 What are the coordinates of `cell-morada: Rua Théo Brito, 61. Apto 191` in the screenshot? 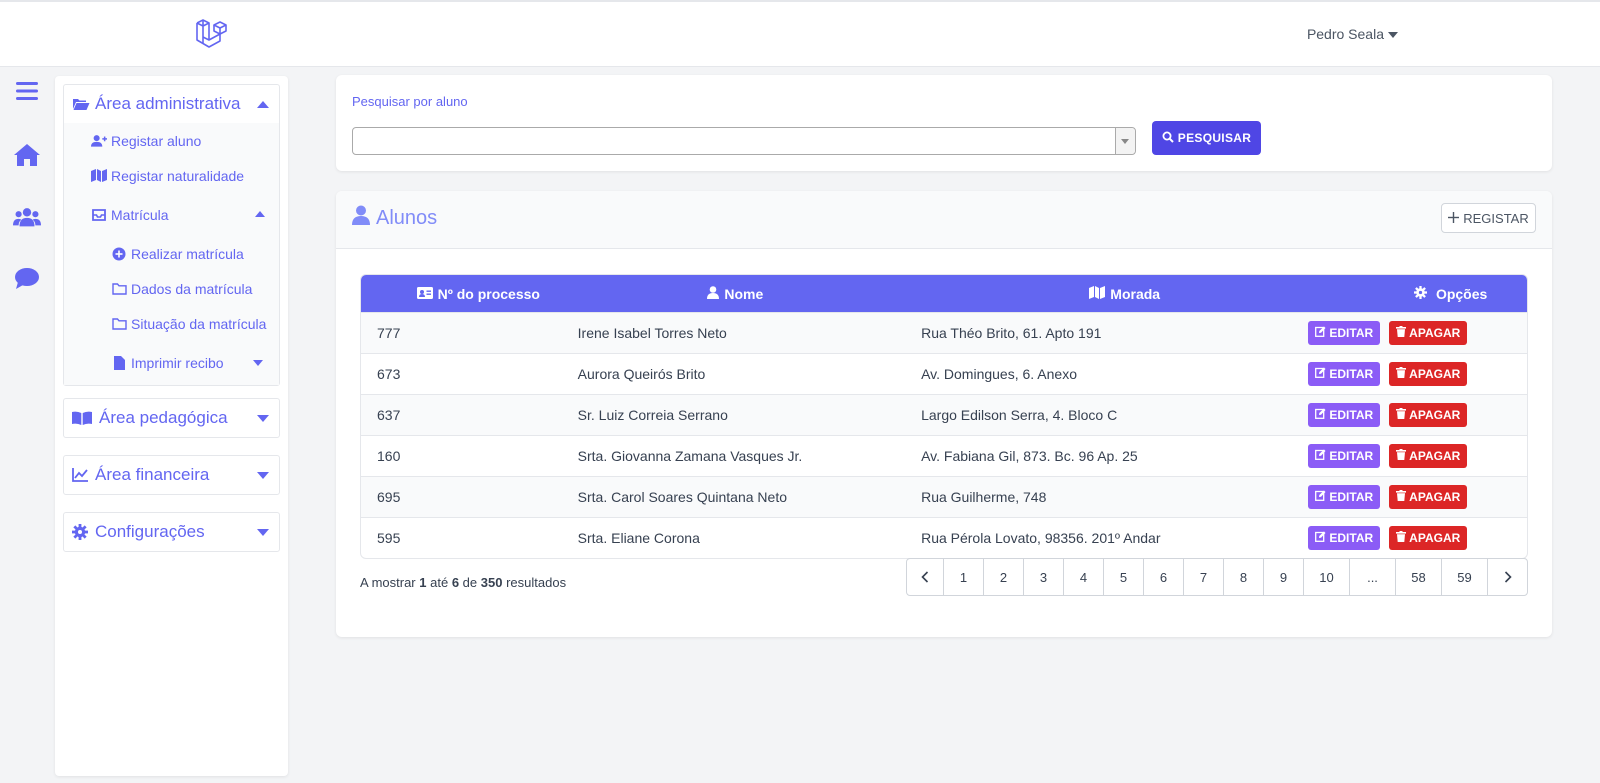 It's located at (1011, 333).